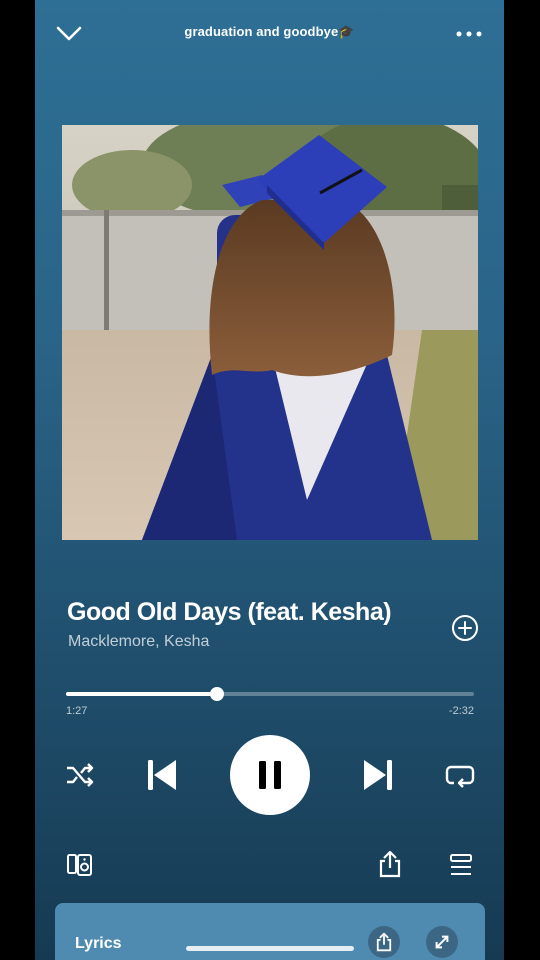 The image size is (540, 960). What do you see at coordinates (461, 711) in the screenshot?
I see `remaining-time: -2:32` at bounding box center [461, 711].